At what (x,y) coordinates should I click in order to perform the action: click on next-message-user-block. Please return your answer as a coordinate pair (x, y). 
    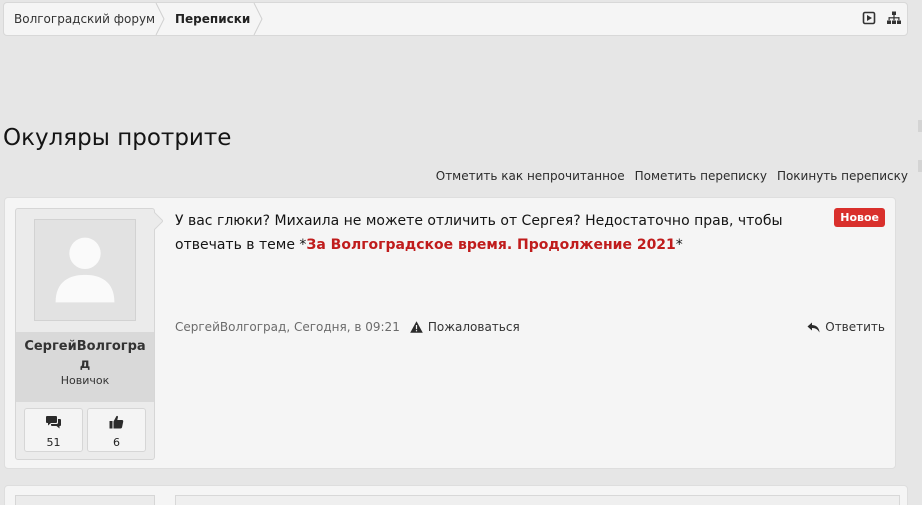
    Looking at the image, I should click on (85, 500).